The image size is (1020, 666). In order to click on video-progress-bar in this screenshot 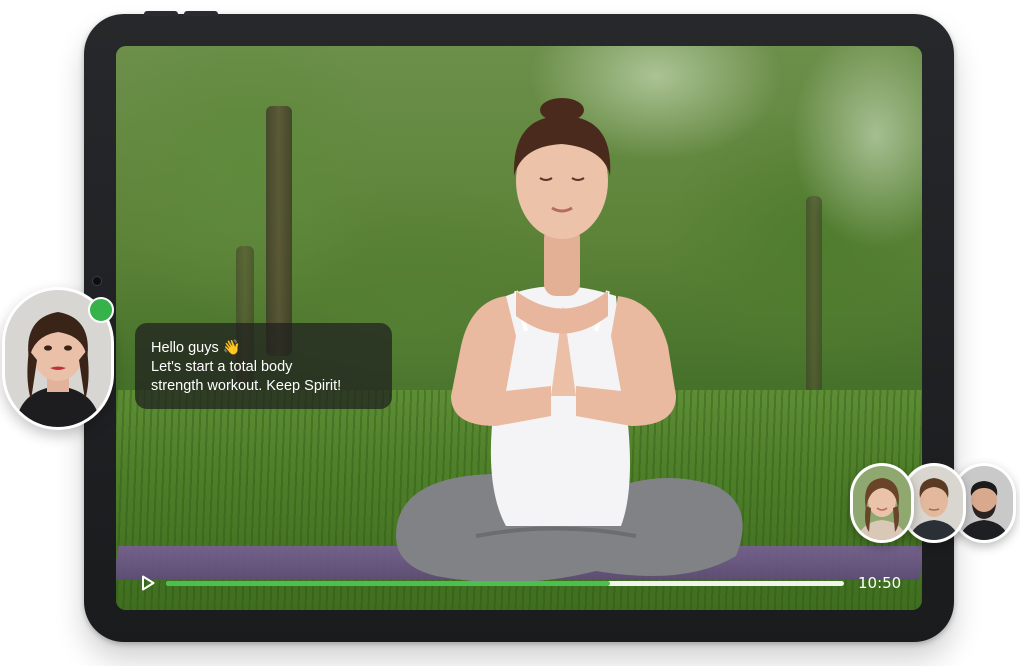, I will do `click(505, 583)`.